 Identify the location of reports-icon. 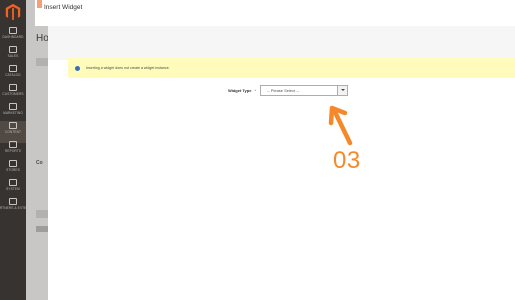
(13, 144).